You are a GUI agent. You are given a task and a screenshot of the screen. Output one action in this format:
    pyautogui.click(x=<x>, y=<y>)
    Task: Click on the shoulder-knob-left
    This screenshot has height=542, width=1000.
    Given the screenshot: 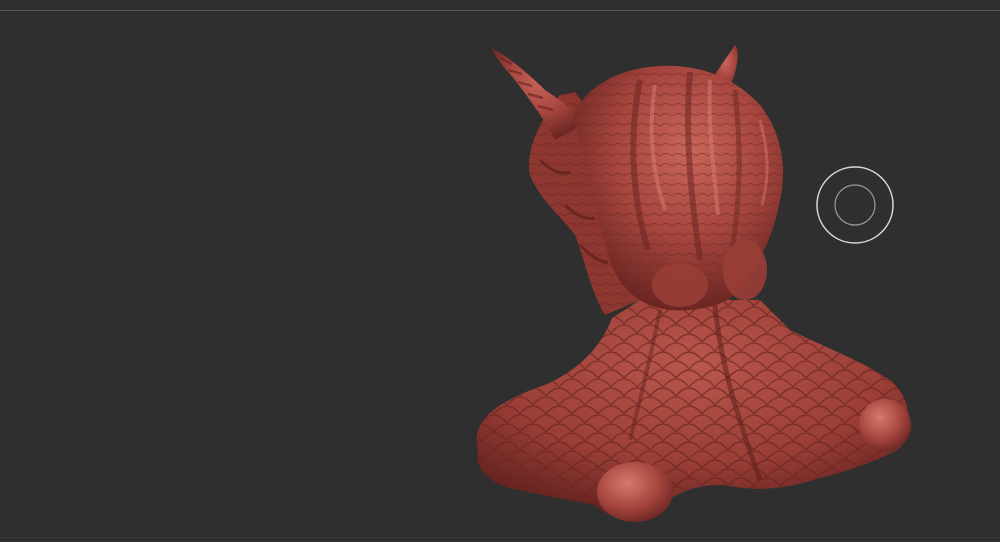 What is the action you would take?
    pyautogui.click(x=635, y=492)
    